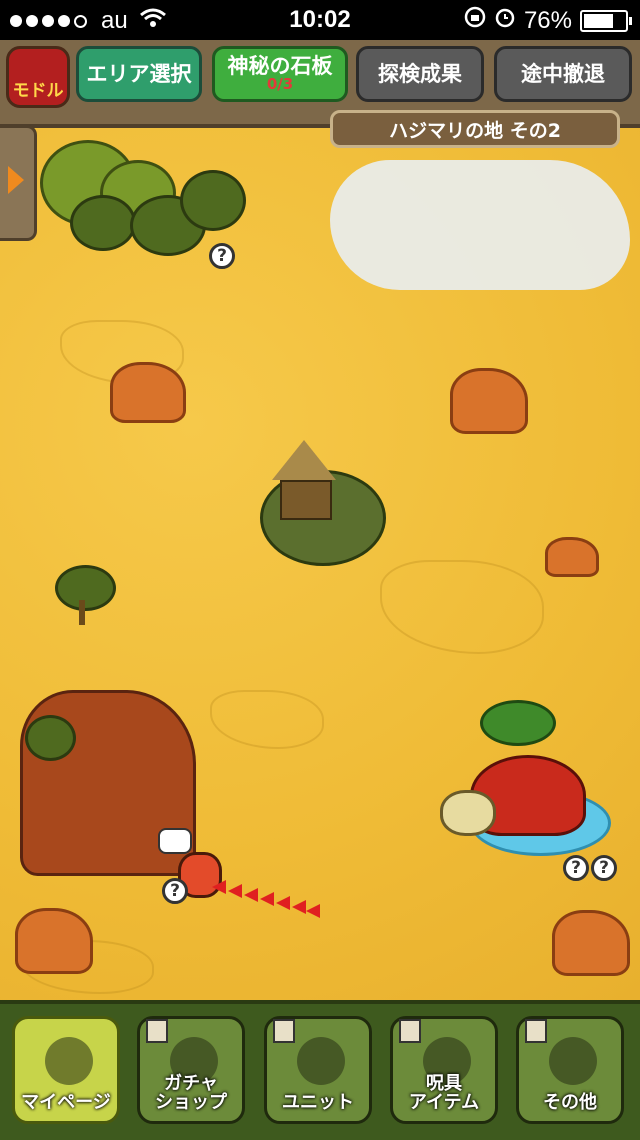  What do you see at coordinates (505, 20) in the screenshot?
I see `alarm-icon` at bounding box center [505, 20].